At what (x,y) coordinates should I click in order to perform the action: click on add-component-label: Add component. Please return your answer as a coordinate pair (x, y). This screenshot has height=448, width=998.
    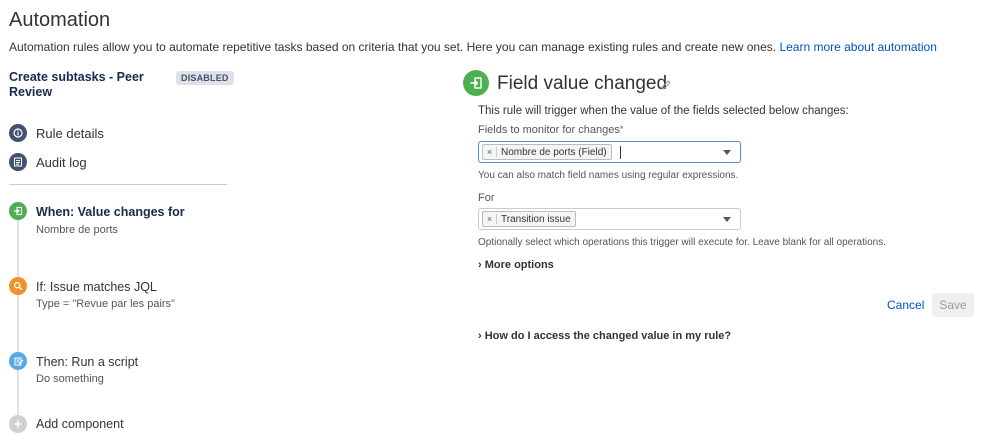
    Looking at the image, I should click on (80, 424).